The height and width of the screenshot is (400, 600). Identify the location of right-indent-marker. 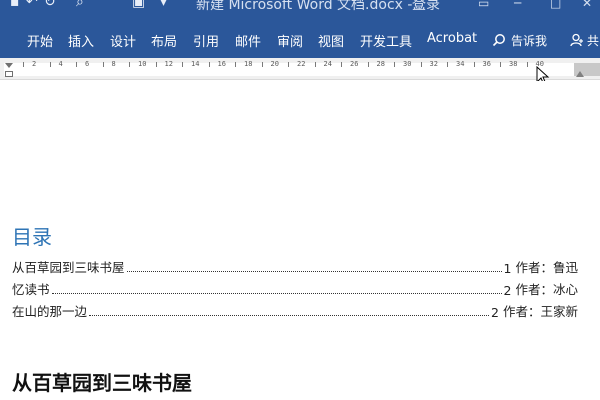
(580, 74).